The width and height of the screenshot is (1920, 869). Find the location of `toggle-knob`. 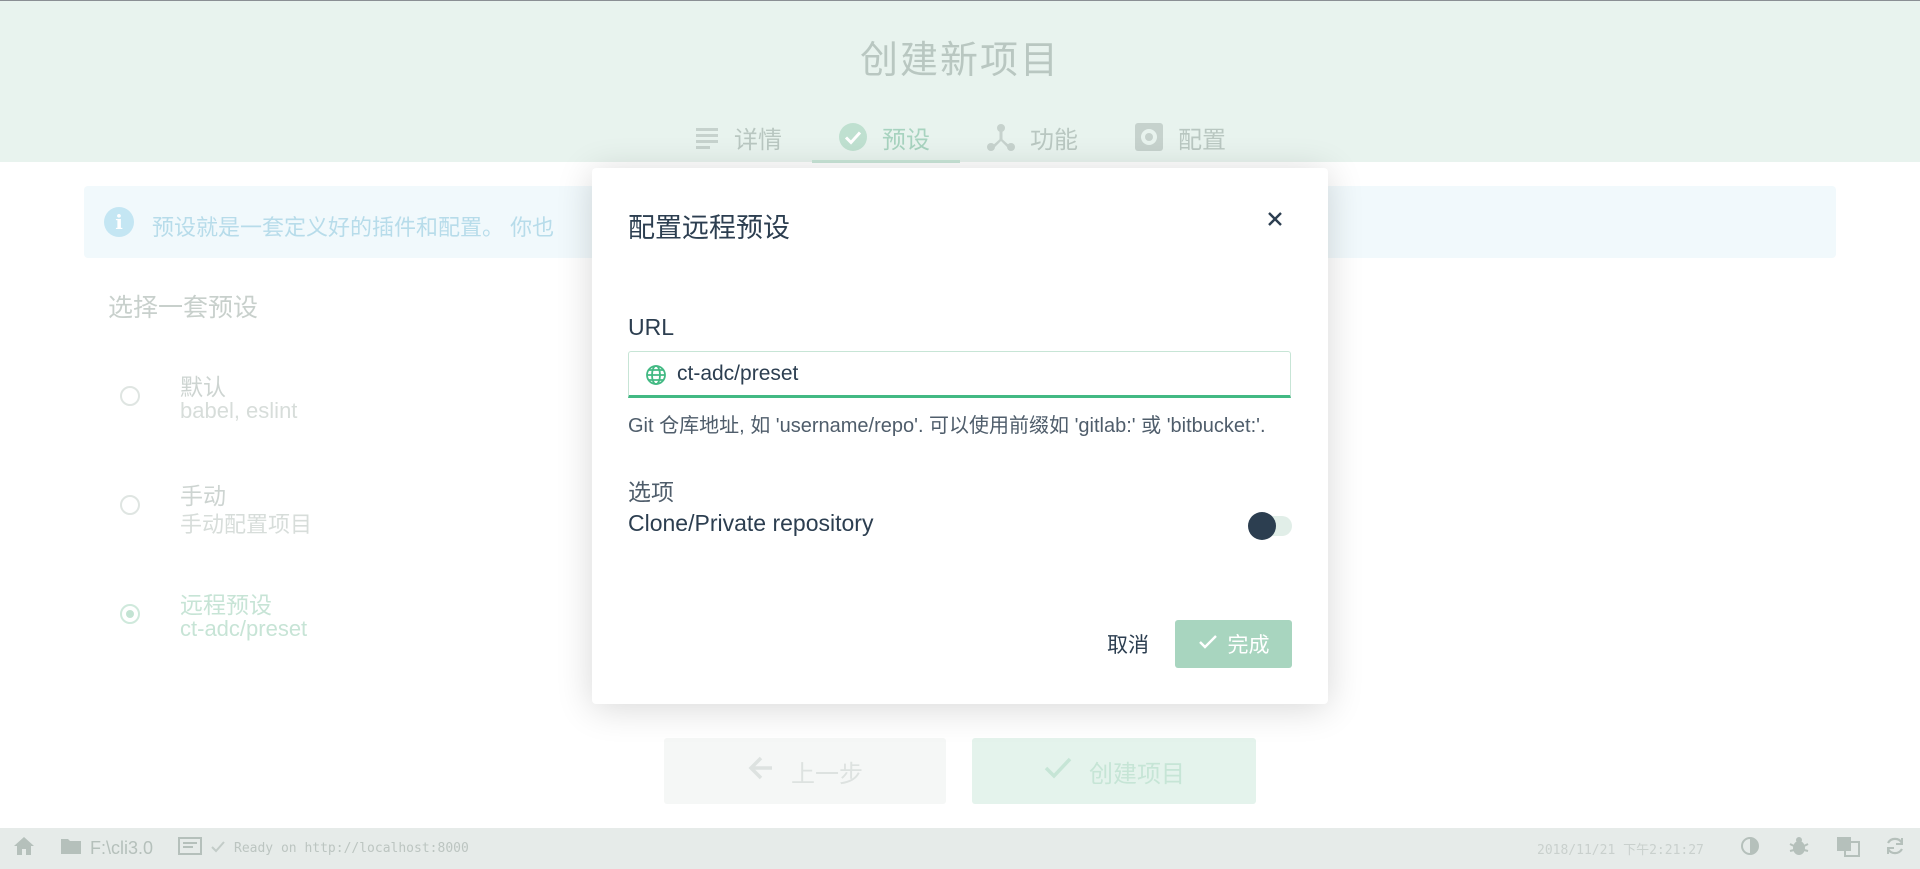

toggle-knob is located at coordinates (1262, 526).